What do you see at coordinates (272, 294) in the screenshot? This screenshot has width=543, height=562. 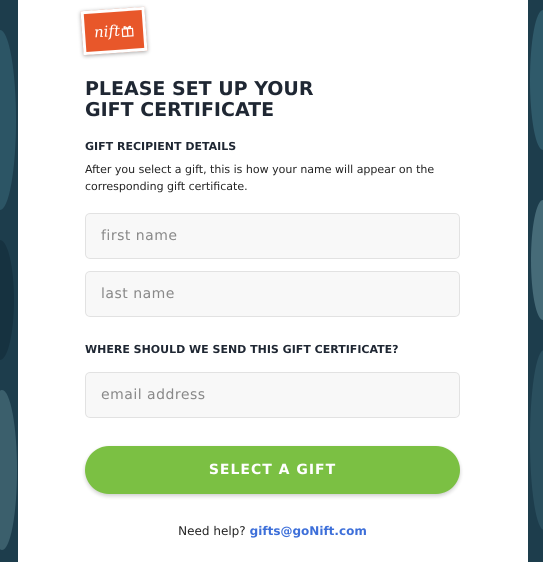 I see `input-field: last name` at bounding box center [272, 294].